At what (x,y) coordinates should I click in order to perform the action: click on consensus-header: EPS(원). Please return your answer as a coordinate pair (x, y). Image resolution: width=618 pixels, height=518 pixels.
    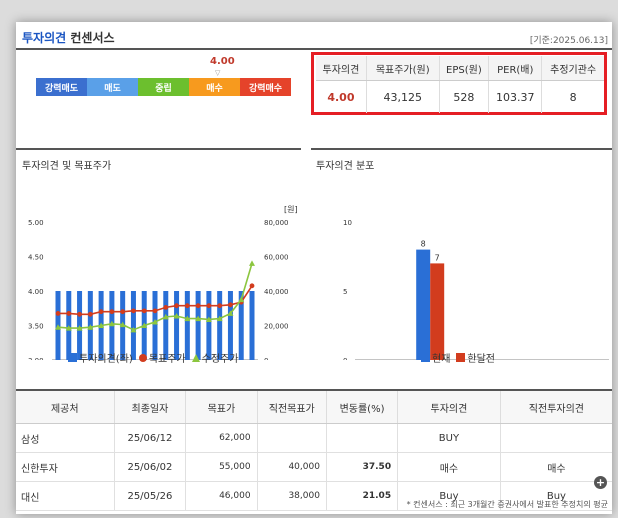
    Looking at the image, I should click on (464, 68).